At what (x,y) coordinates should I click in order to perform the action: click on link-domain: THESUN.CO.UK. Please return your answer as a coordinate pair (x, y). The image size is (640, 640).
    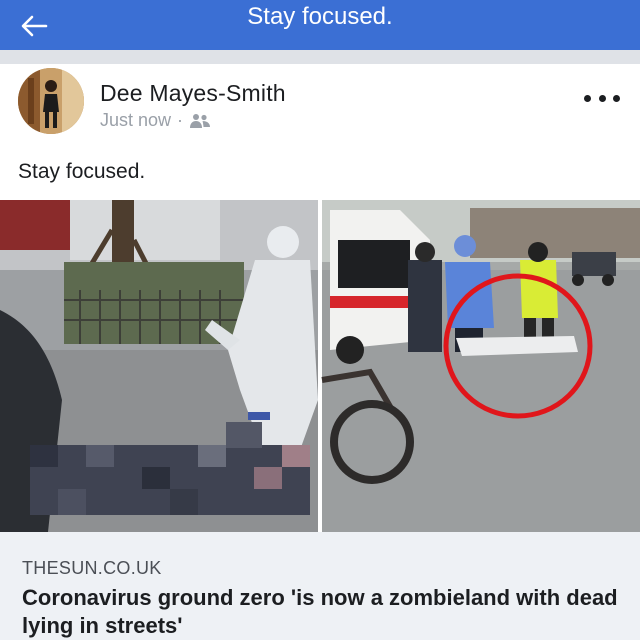
    Looking at the image, I should click on (92, 568).